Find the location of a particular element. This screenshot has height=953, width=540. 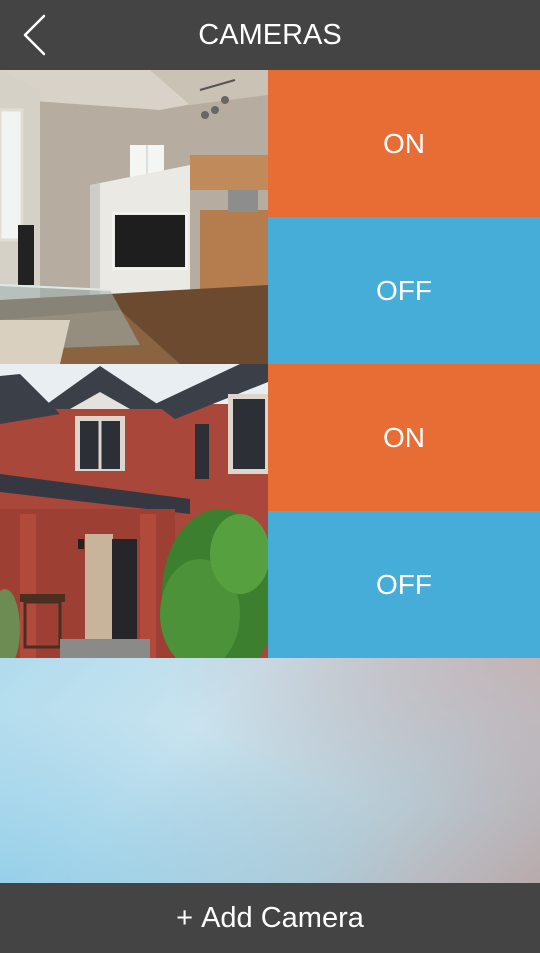

plus-icon: + is located at coordinates (185, 917).